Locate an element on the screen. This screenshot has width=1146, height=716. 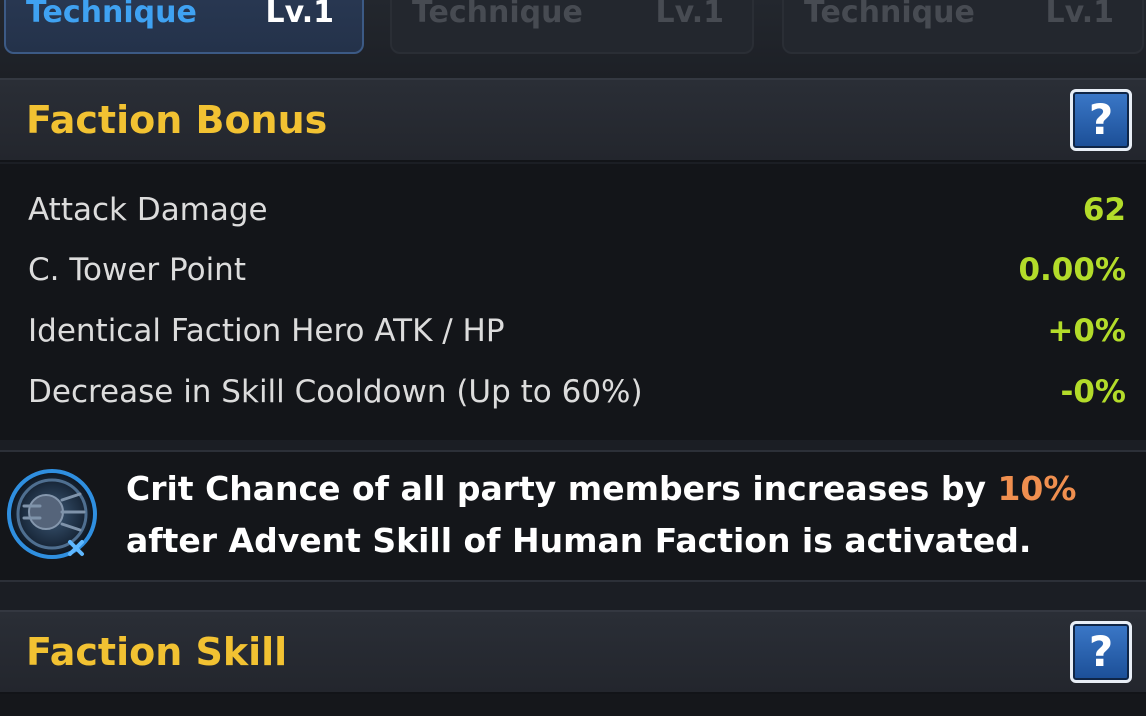
tab-technique-2: Technique Lv.1 is located at coordinates (572, 27).